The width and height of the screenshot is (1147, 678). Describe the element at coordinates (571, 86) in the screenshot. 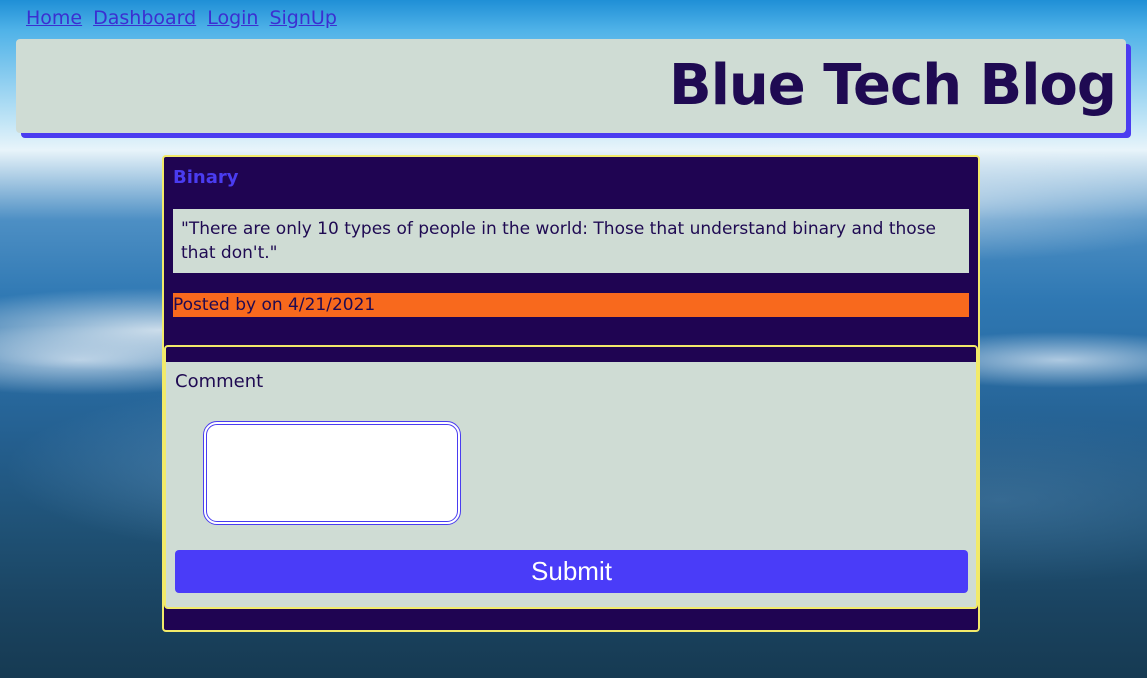

I see `site-header: Blue Tech Blog` at that location.